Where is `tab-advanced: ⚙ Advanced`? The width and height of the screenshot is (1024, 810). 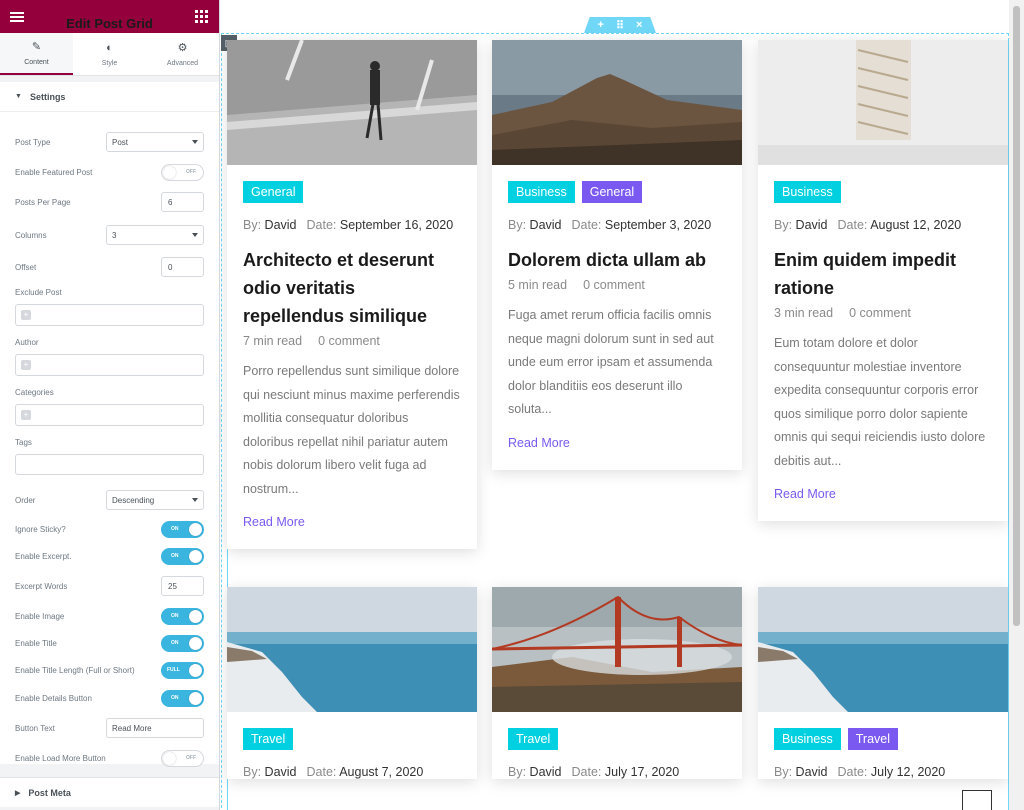
tab-advanced: ⚙ Advanced is located at coordinates (182, 54).